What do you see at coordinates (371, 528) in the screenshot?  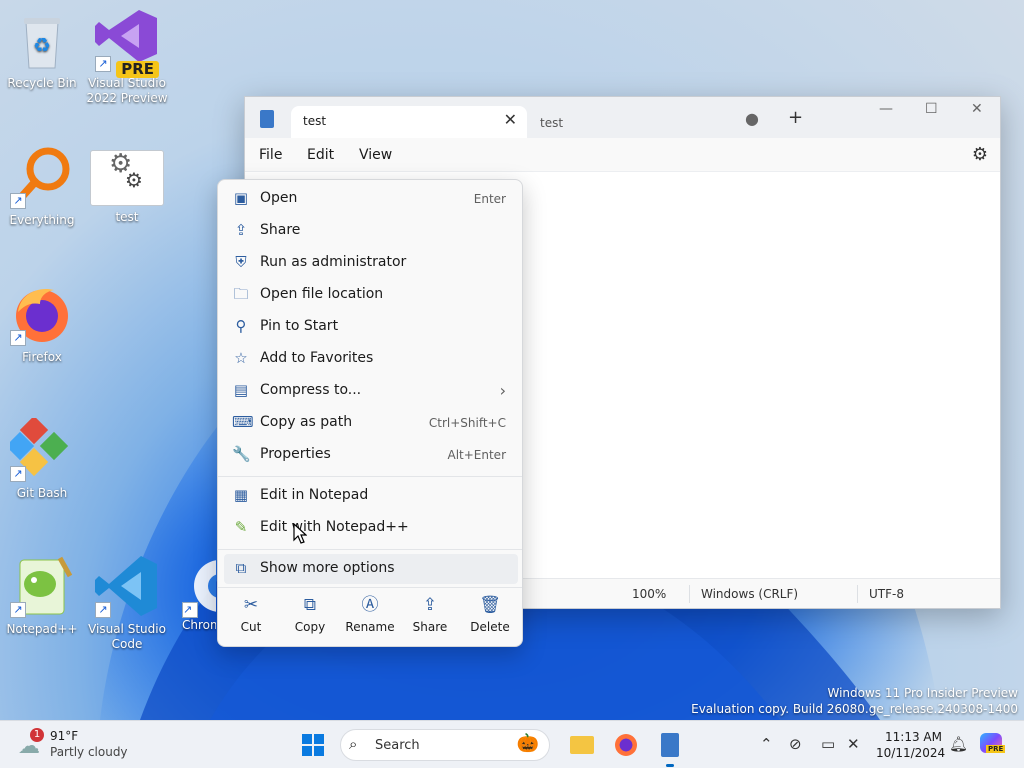 I see `ctx-edit-with-notepad-plus-plus: ✎ Edit with Notepad++` at bounding box center [371, 528].